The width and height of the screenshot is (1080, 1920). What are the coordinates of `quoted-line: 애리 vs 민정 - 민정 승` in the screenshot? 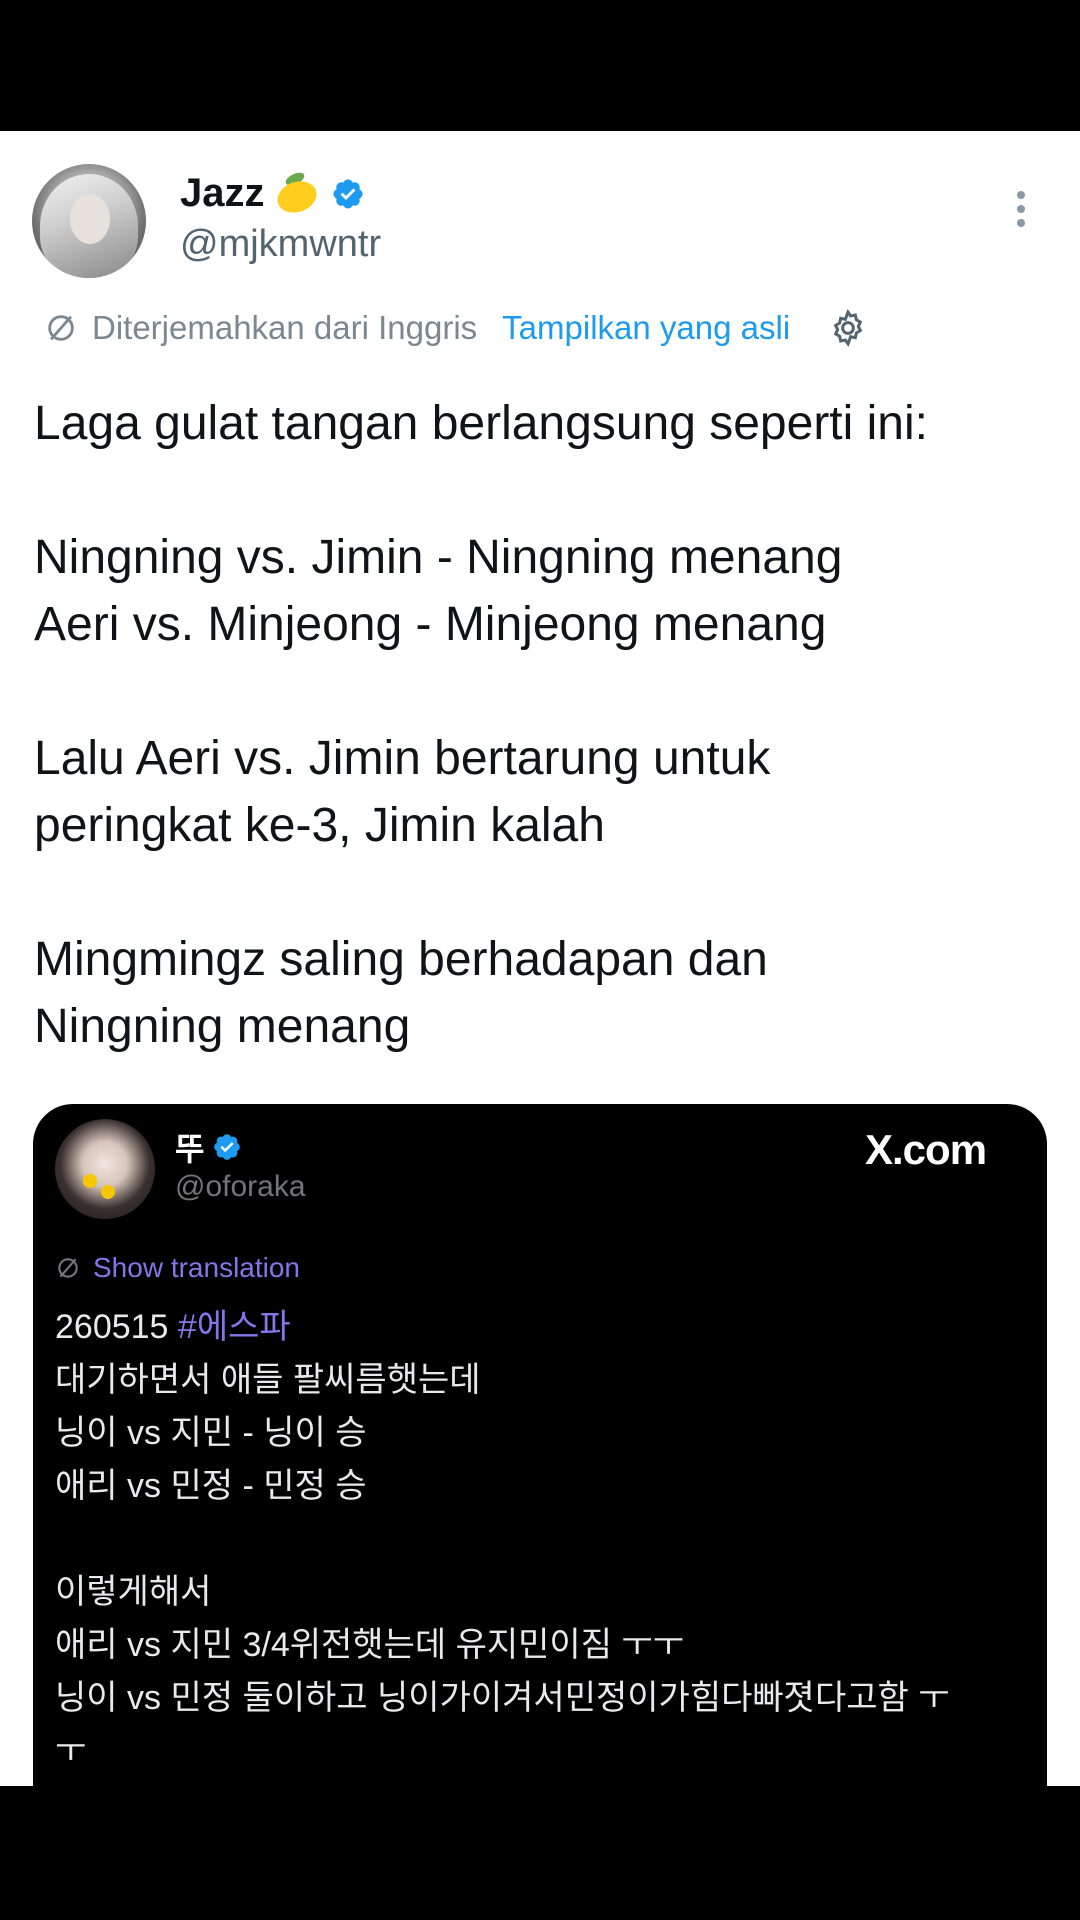 It's located at (211, 1486).